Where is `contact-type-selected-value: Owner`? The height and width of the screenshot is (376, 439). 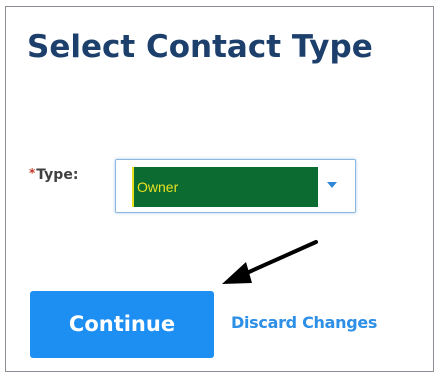 contact-type-selected-value: Owner is located at coordinates (225, 187).